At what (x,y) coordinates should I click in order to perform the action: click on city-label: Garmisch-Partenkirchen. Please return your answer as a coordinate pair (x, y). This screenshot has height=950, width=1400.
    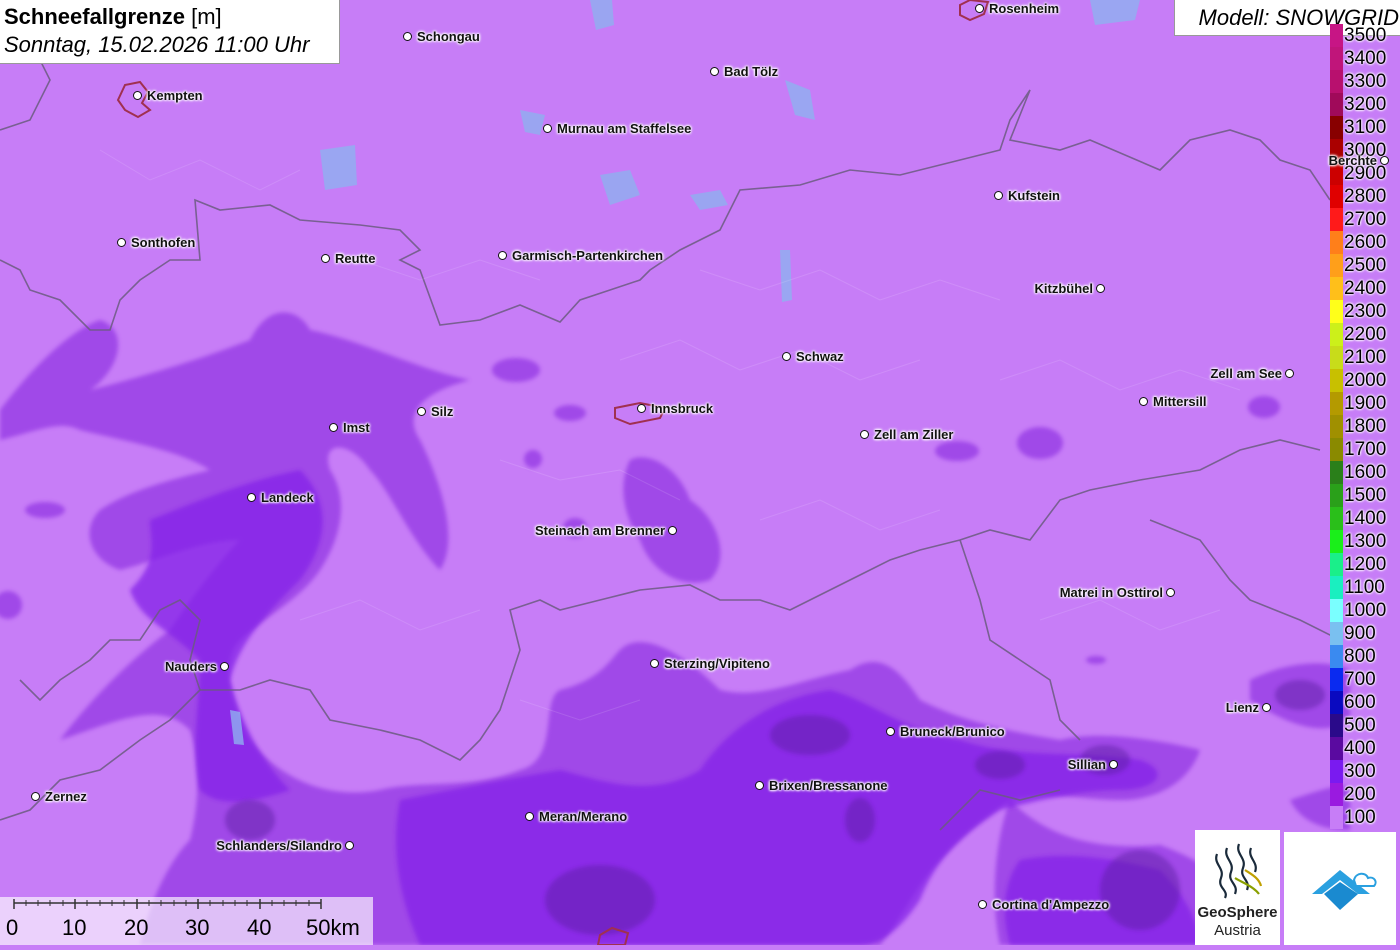
    Looking at the image, I should click on (587, 255).